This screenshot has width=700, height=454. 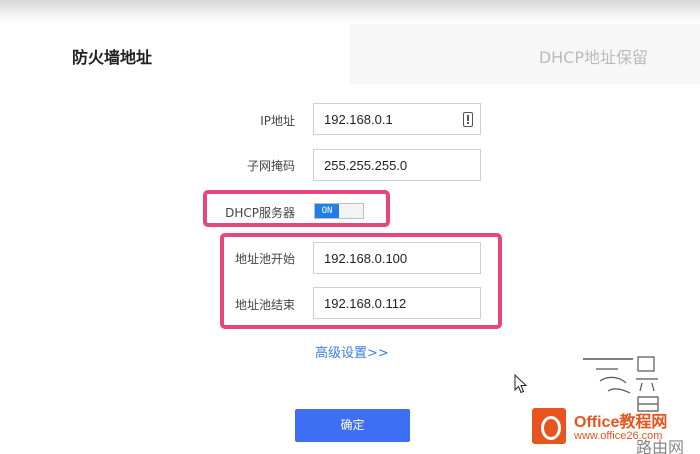 What do you see at coordinates (521, 384) in the screenshot?
I see `mouse-cursor-icon` at bounding box center [521, 384].